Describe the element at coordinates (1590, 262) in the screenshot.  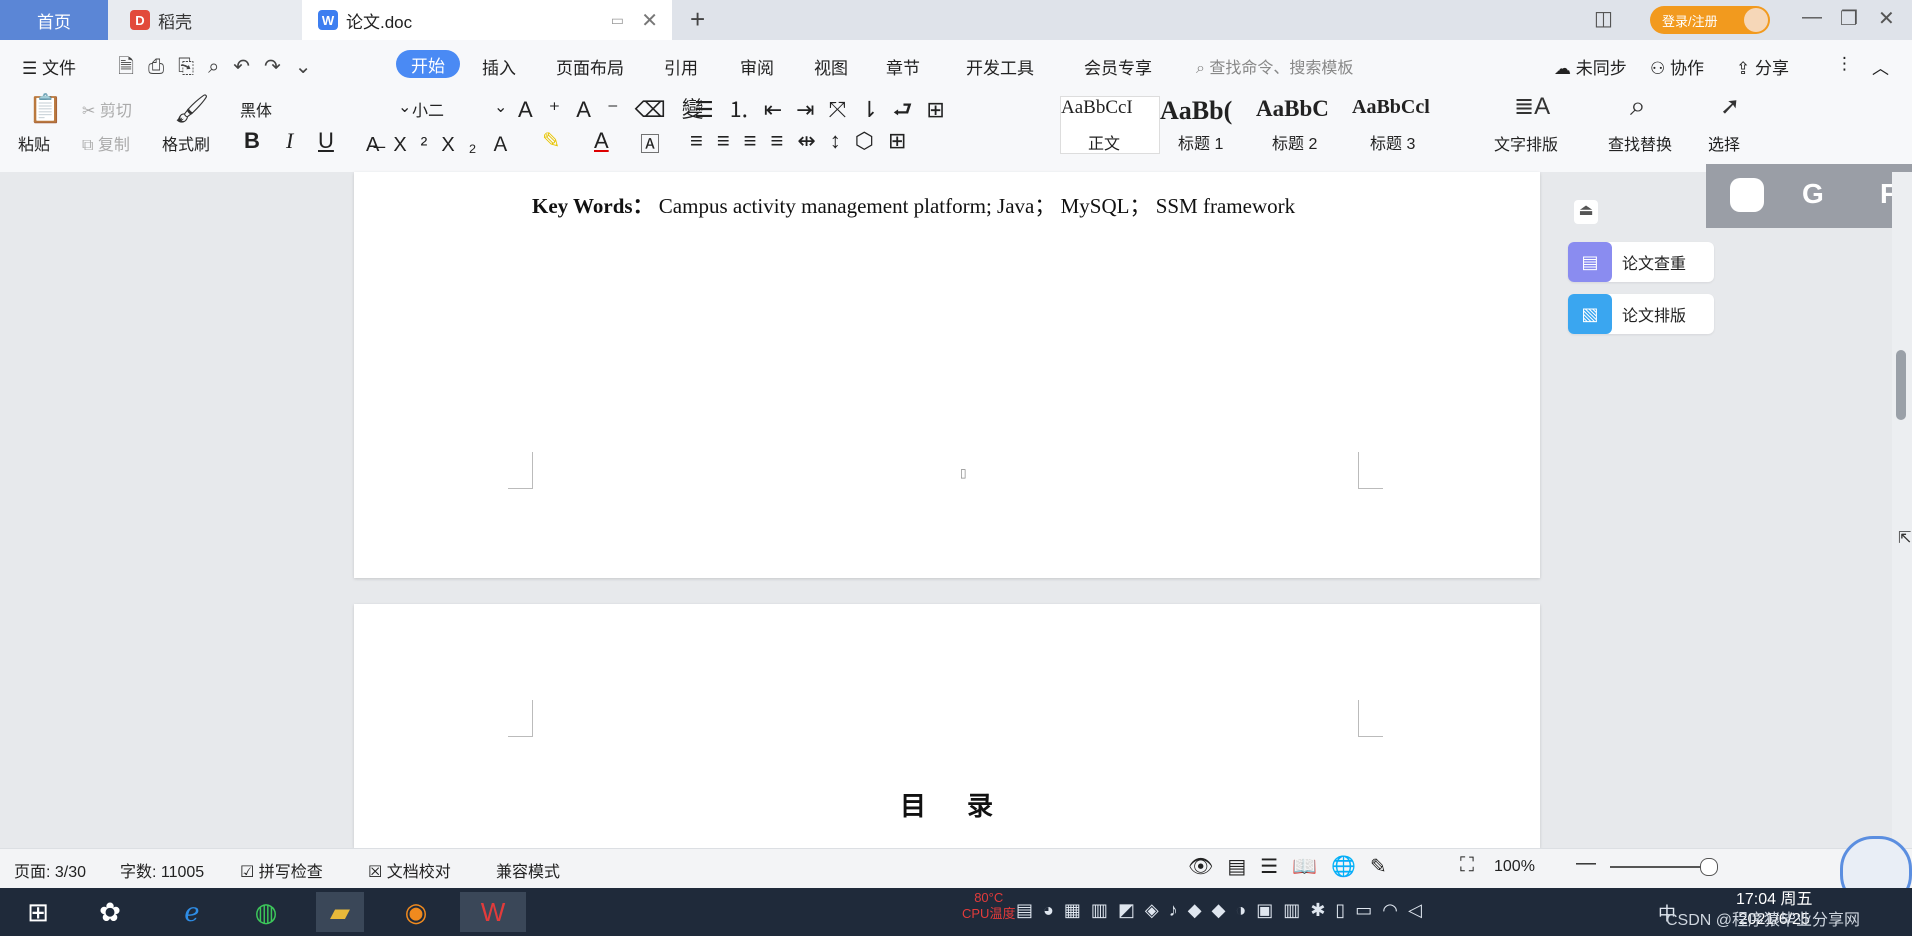
I see `check-doc-icon: ▤` at that location.